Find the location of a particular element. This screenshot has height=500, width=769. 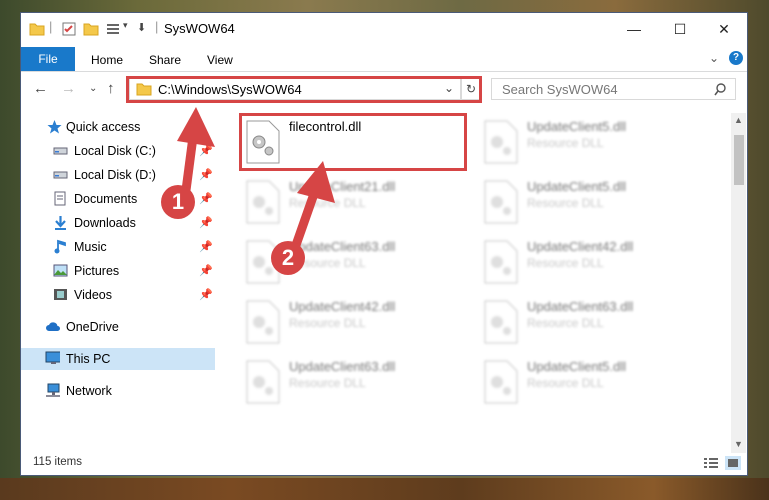

sidebar-item-label: Documents is located at coordinates (106, 199).